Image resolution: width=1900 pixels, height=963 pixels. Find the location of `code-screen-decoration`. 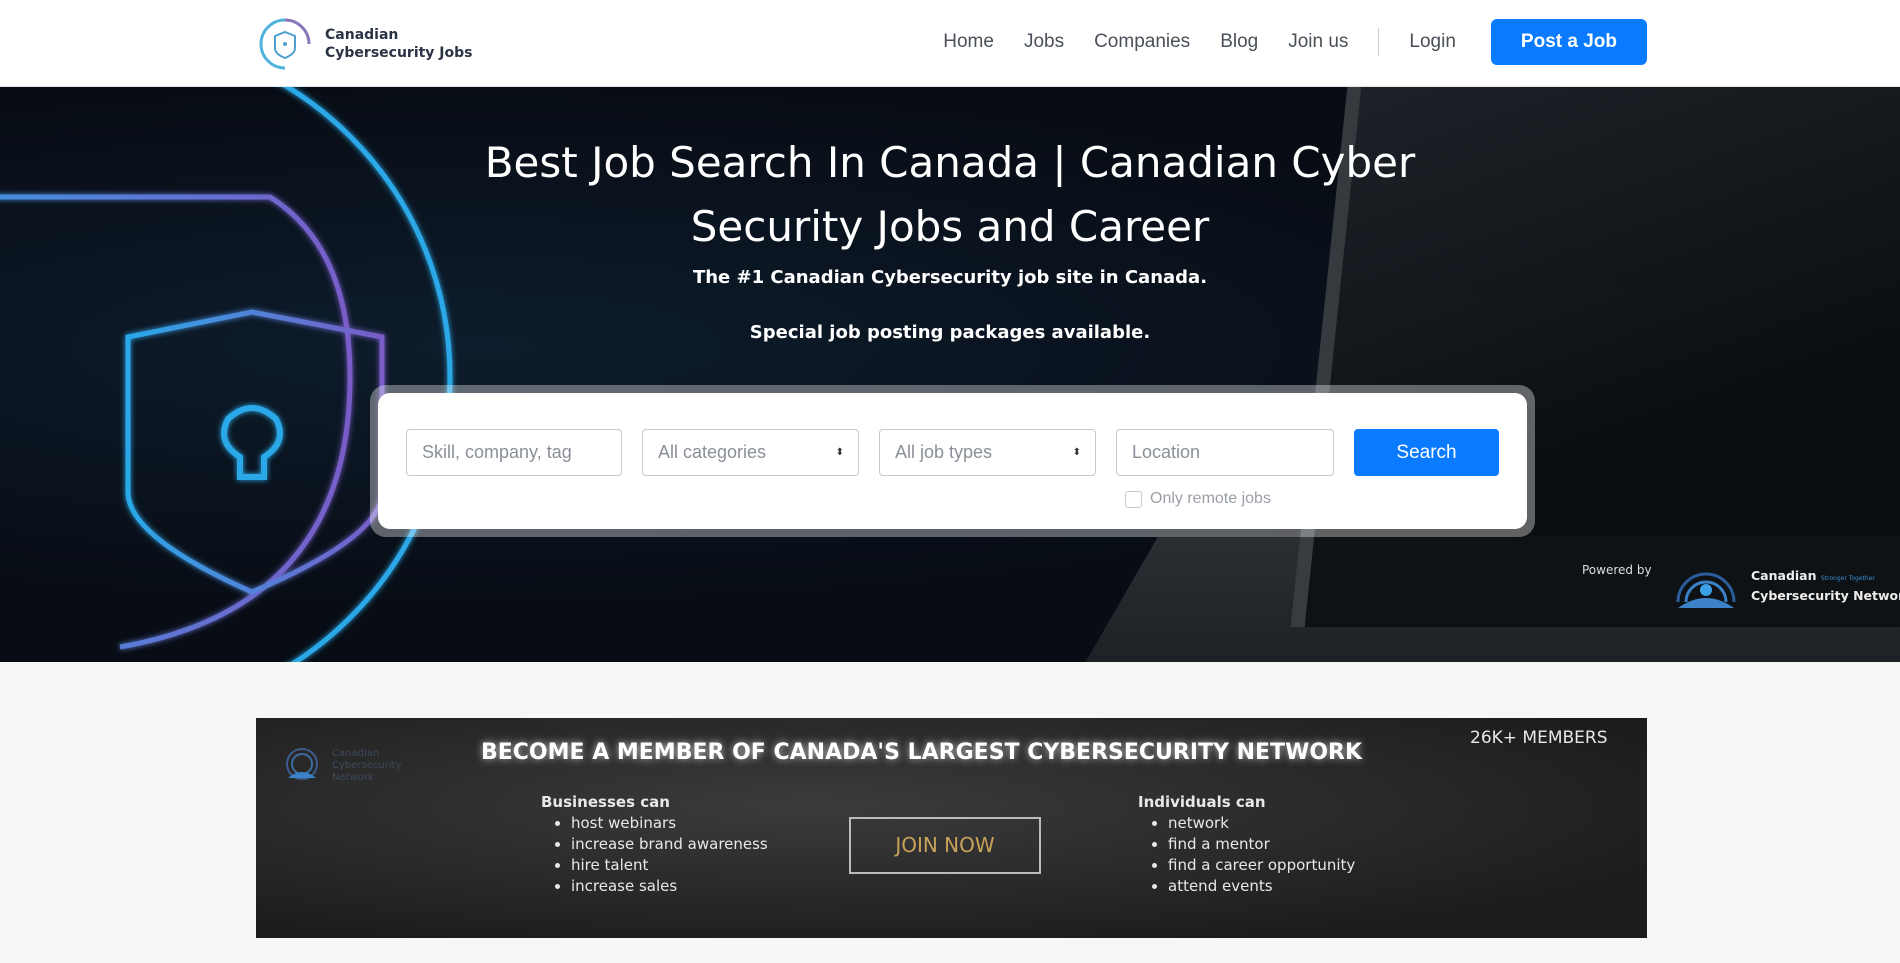

code-screen-decoration is located at coordinates (1620, 123).